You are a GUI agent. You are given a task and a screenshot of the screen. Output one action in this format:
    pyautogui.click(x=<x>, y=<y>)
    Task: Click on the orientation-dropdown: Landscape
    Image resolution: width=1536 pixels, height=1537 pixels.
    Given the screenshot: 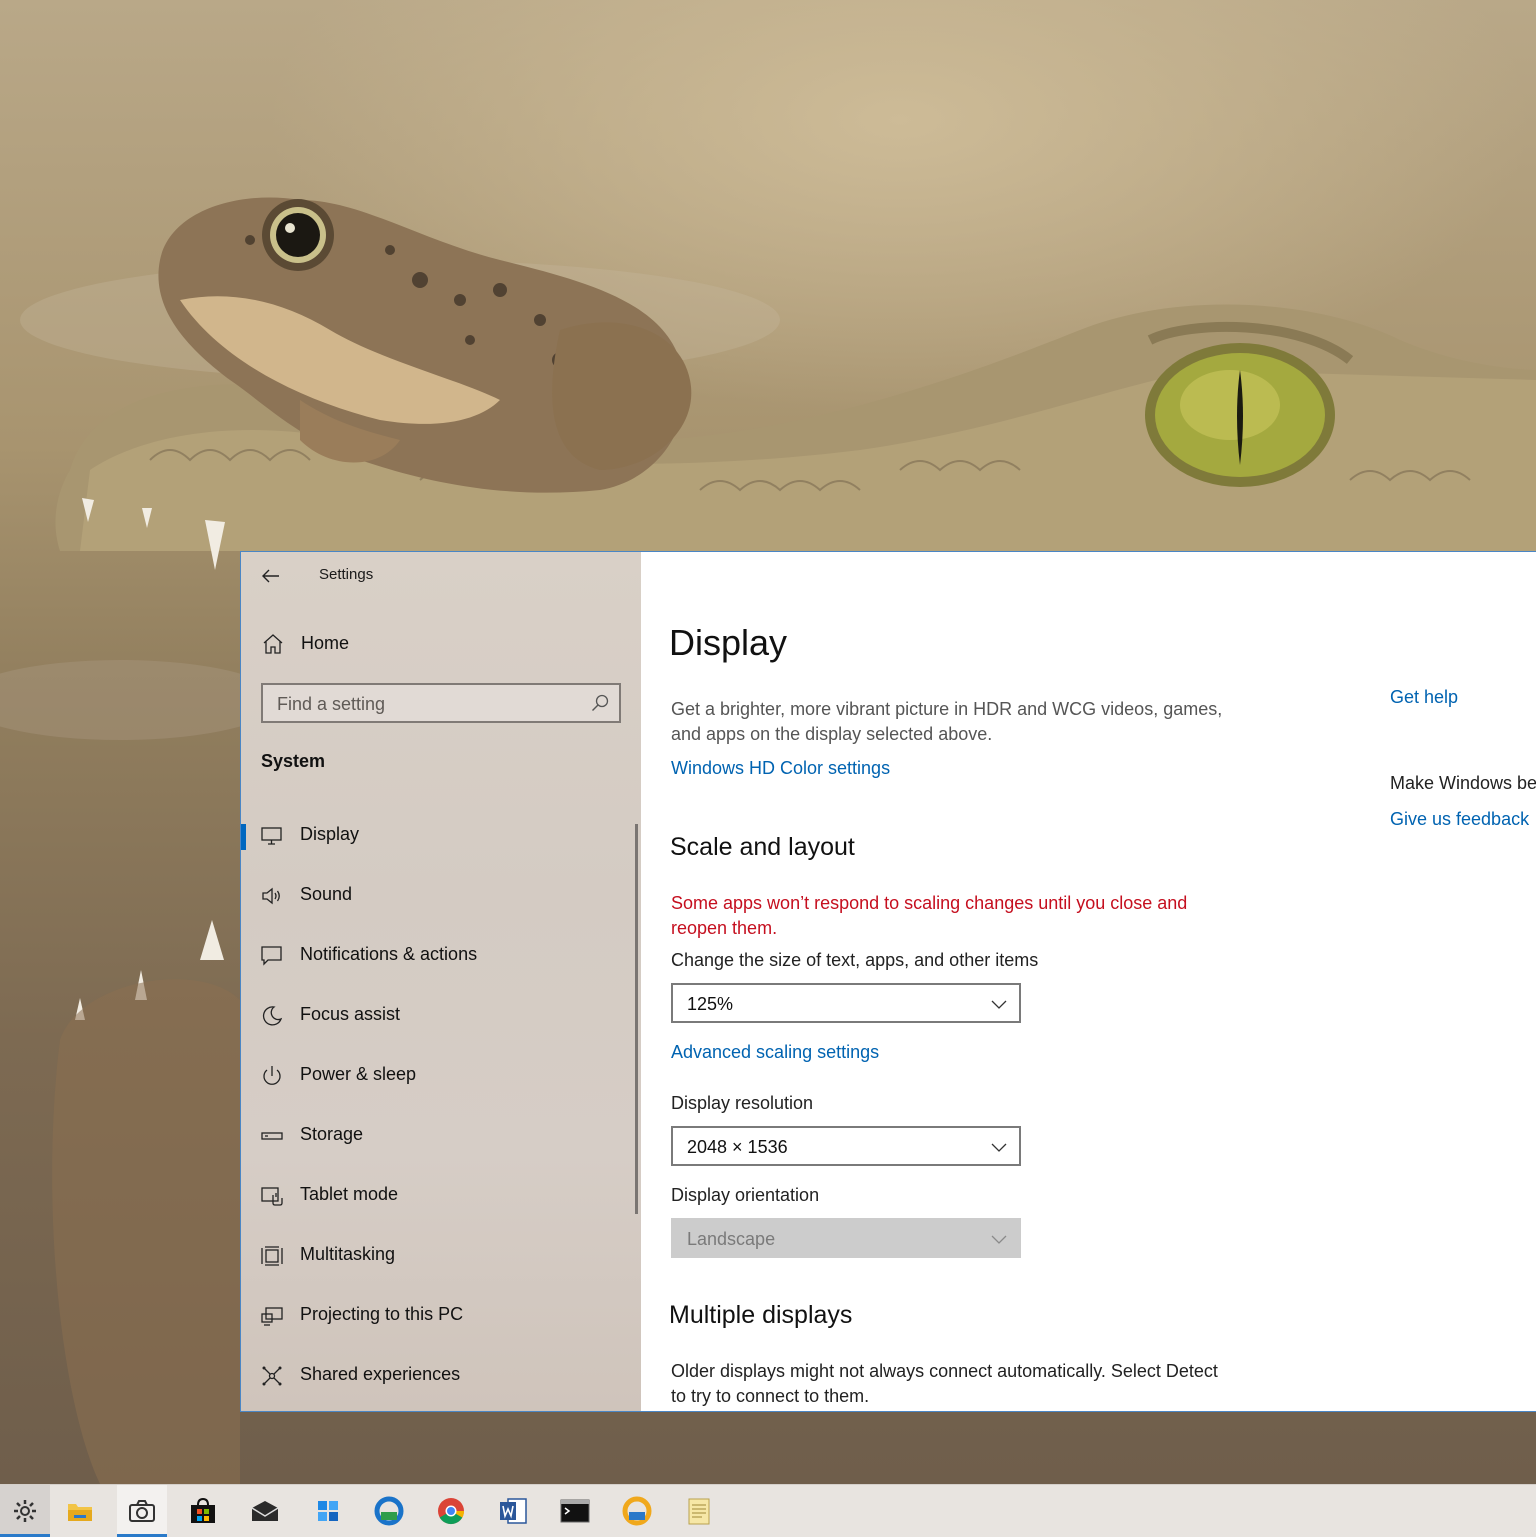 What is the action you would take?
    pyautogui.click(x=846, y=1238)
    